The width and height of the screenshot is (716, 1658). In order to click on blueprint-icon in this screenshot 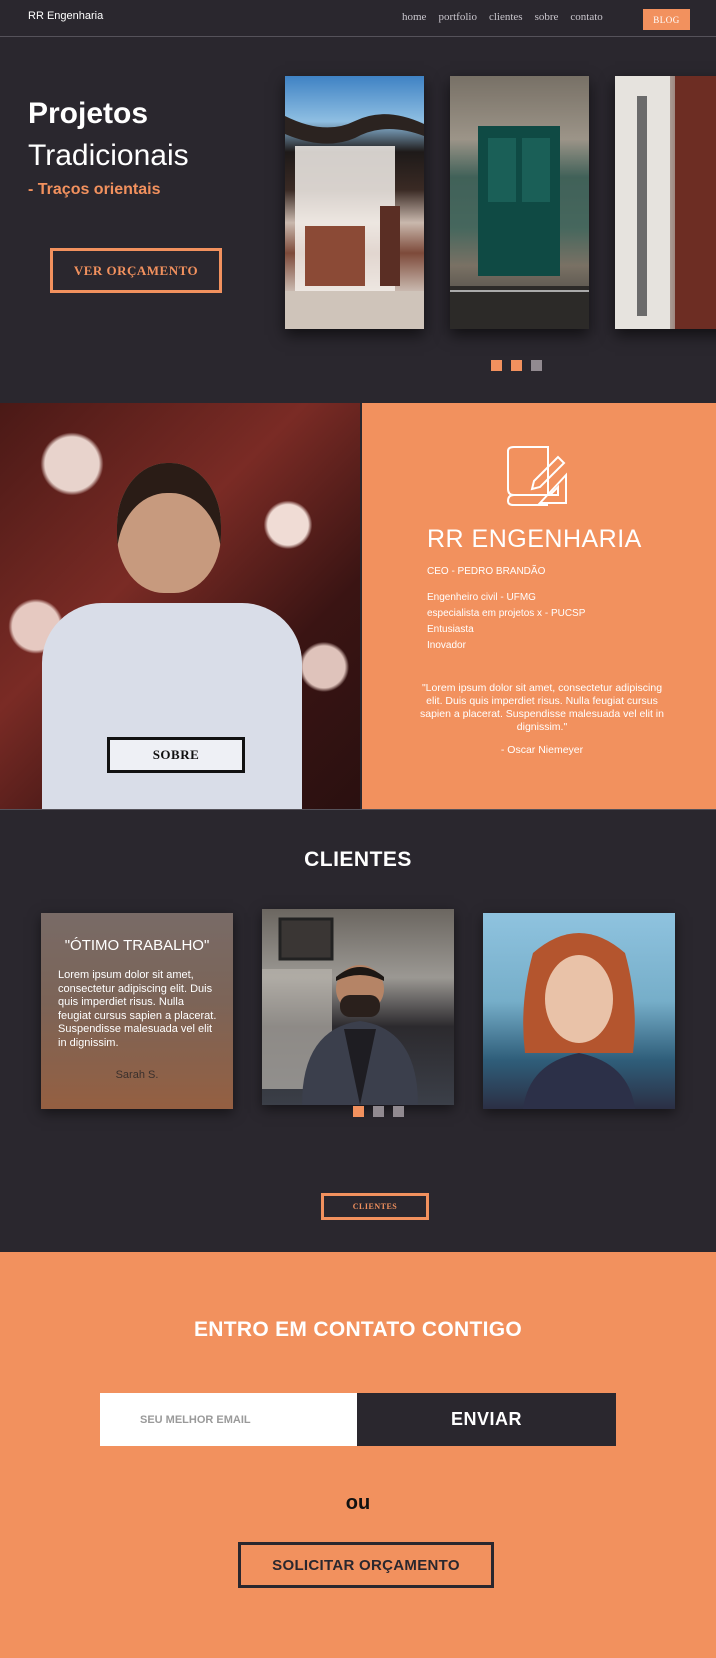, I will do `click(537, 478)`.